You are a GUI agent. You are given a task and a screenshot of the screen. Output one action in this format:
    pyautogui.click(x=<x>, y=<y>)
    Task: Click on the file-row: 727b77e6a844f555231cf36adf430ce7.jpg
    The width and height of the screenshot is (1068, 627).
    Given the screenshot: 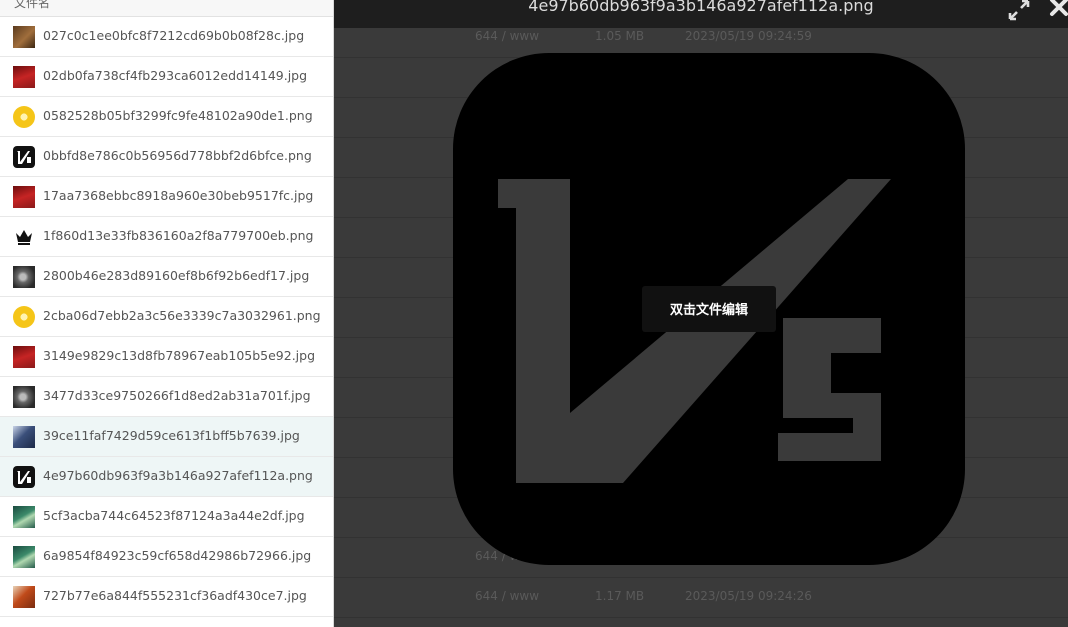 What is the action you would take?
    pyautogui.click(x=166, y=597)
    